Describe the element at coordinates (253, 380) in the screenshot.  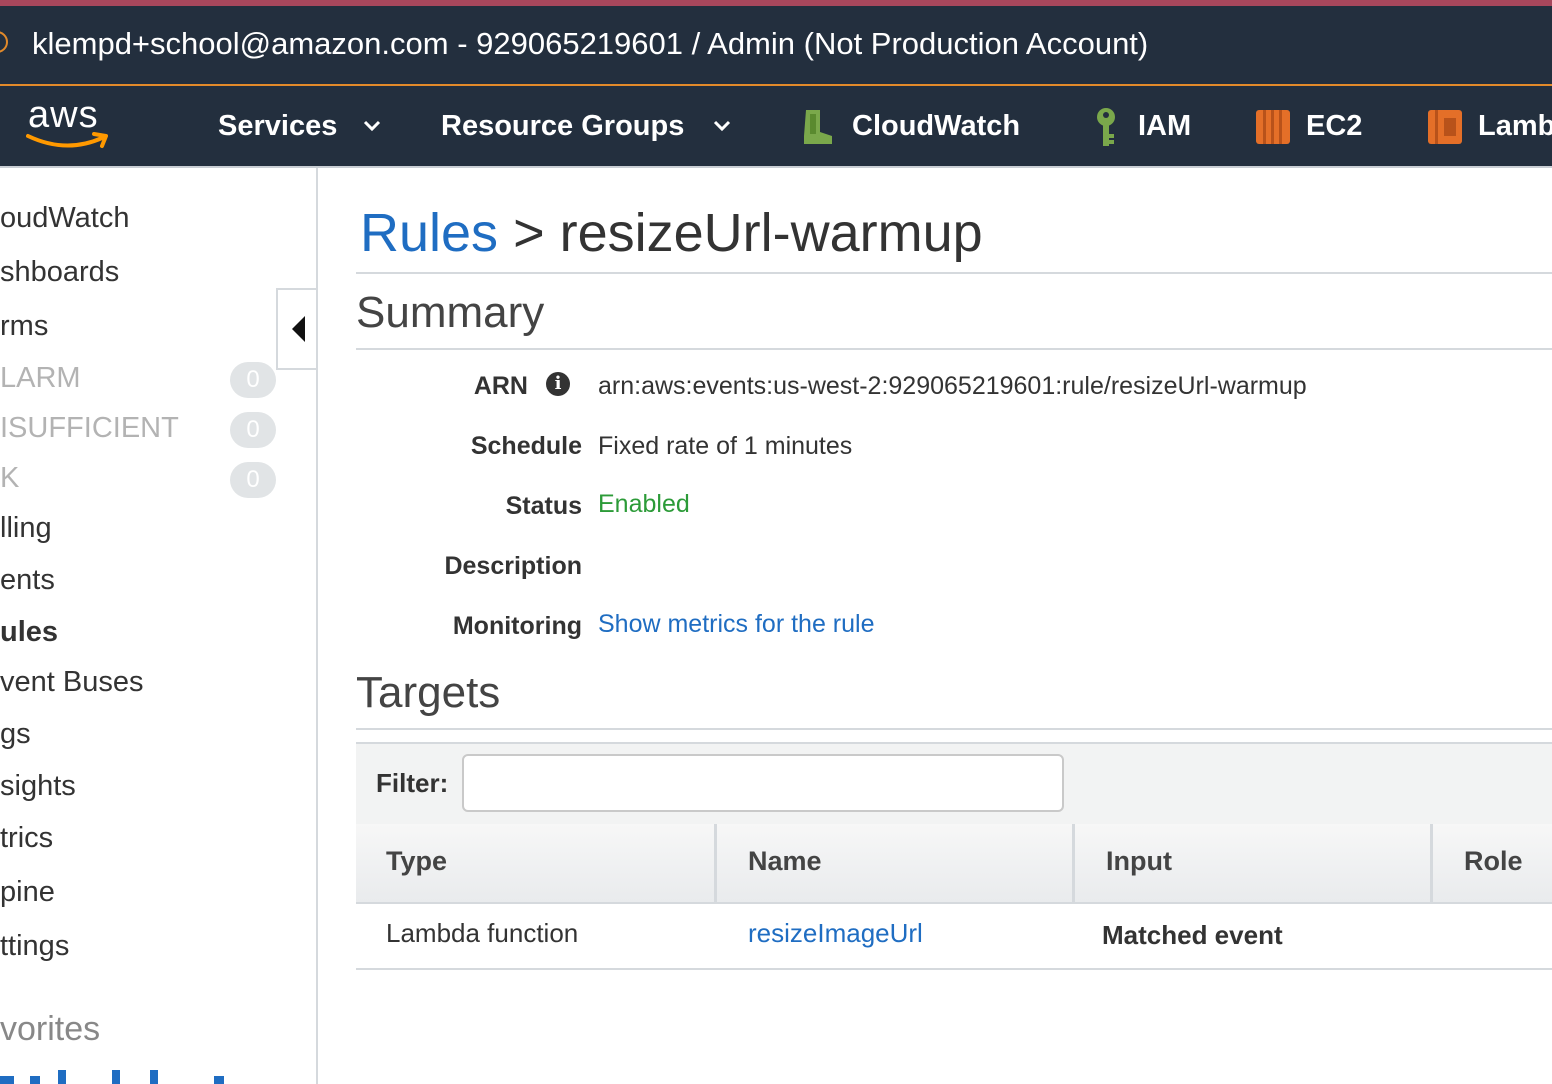
I see `alarm-count-badge: 0` at that location.